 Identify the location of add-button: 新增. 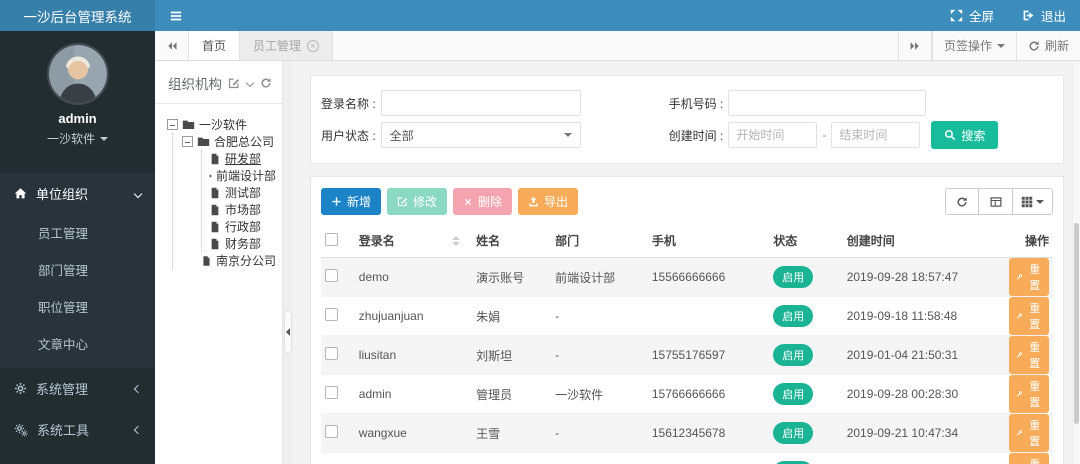
(351, 201).